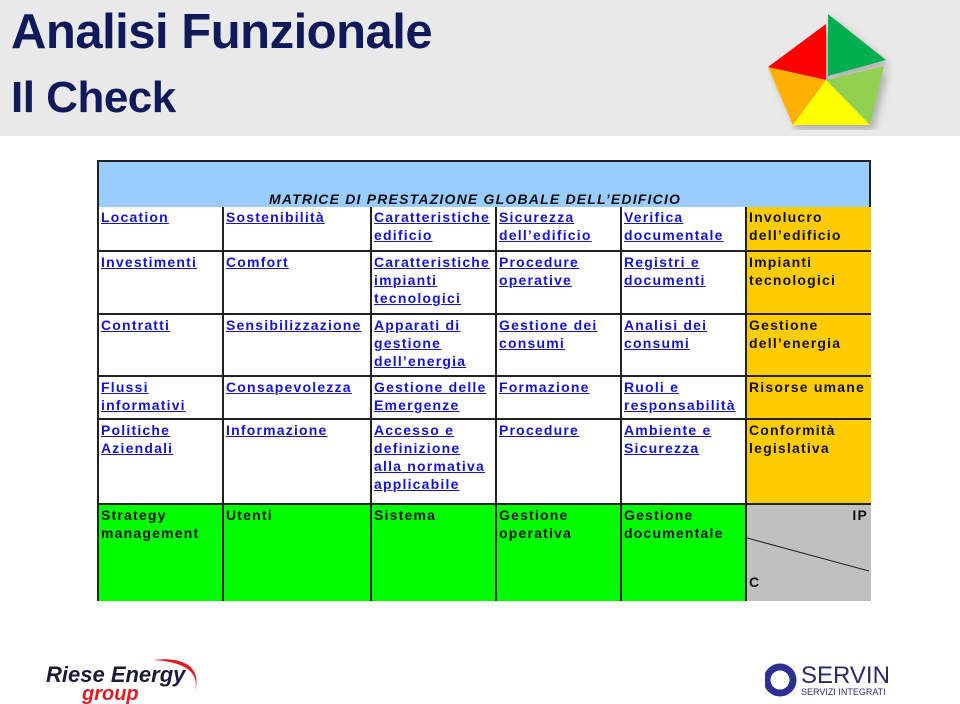 This screenshot has width=960, height=704. What do you see at coordinates (420, 343) in the screenshot?
I see `matrix-link: Apparati di gestione dell’energia` at bounding box center [420, 343].